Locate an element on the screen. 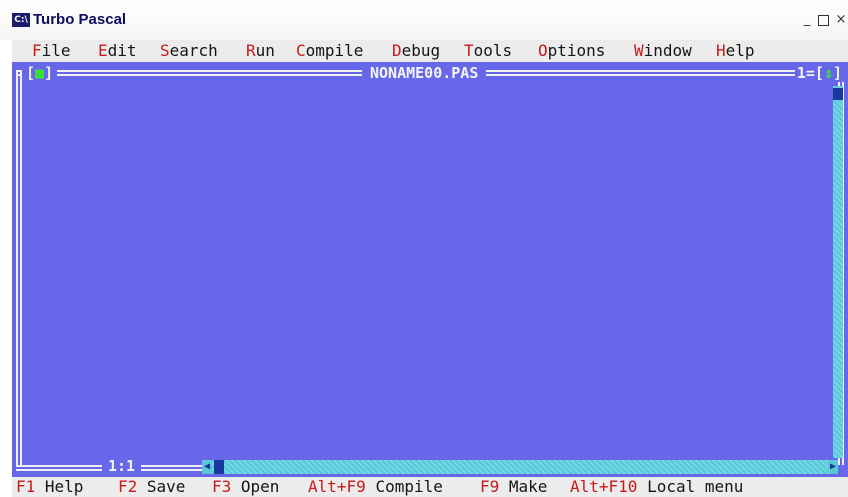 The image size is (848, 497). status-make: F9 Make is located at coordinates (513, 487).